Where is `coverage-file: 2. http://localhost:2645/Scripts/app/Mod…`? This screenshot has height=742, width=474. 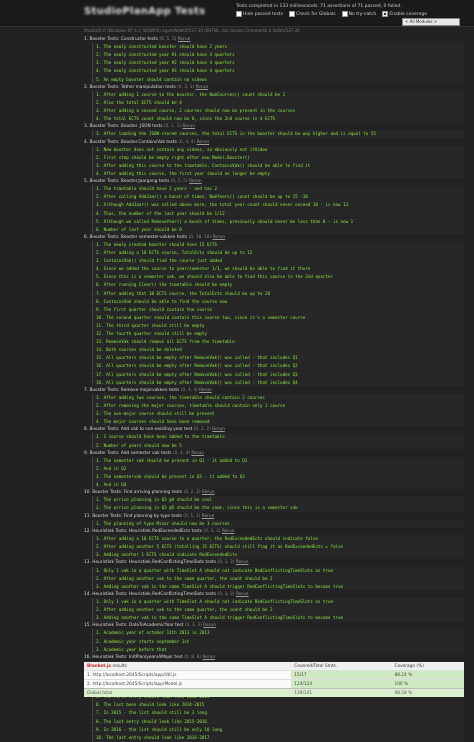
coverage-file: 2. http://localhost:2645/Scripts/app/Mod… is located at coordinates (188, 684).